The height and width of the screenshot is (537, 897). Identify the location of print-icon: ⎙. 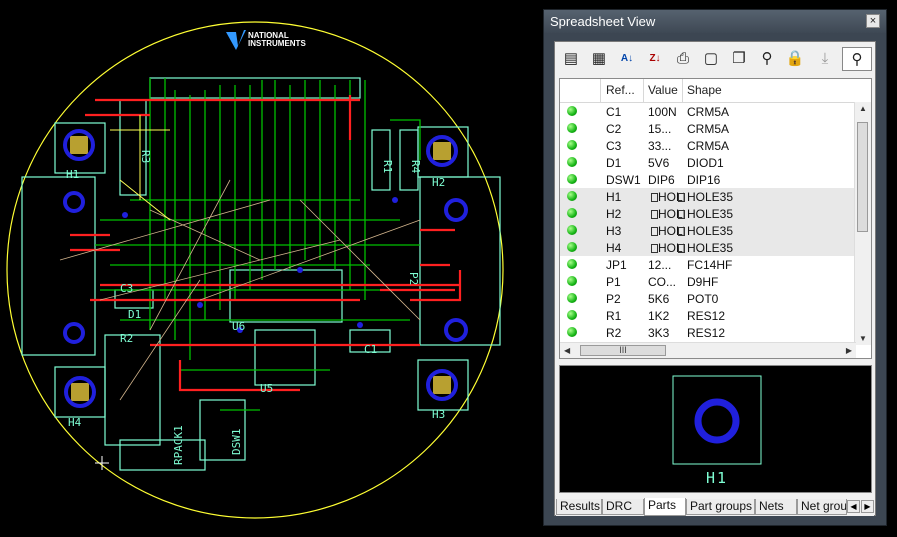
(683, 59).